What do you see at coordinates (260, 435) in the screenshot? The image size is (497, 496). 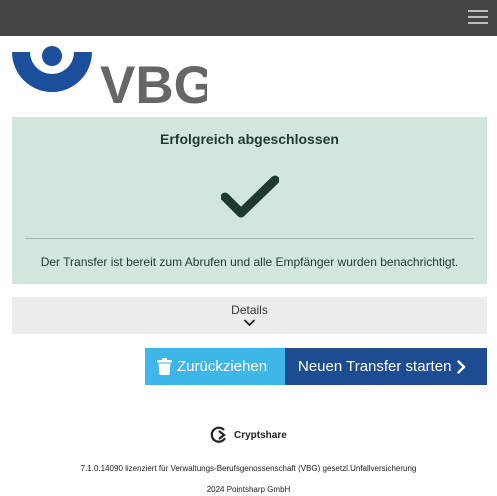 I see `cryptshare-brand: Cryptshare` at bounding box center [260, 435].